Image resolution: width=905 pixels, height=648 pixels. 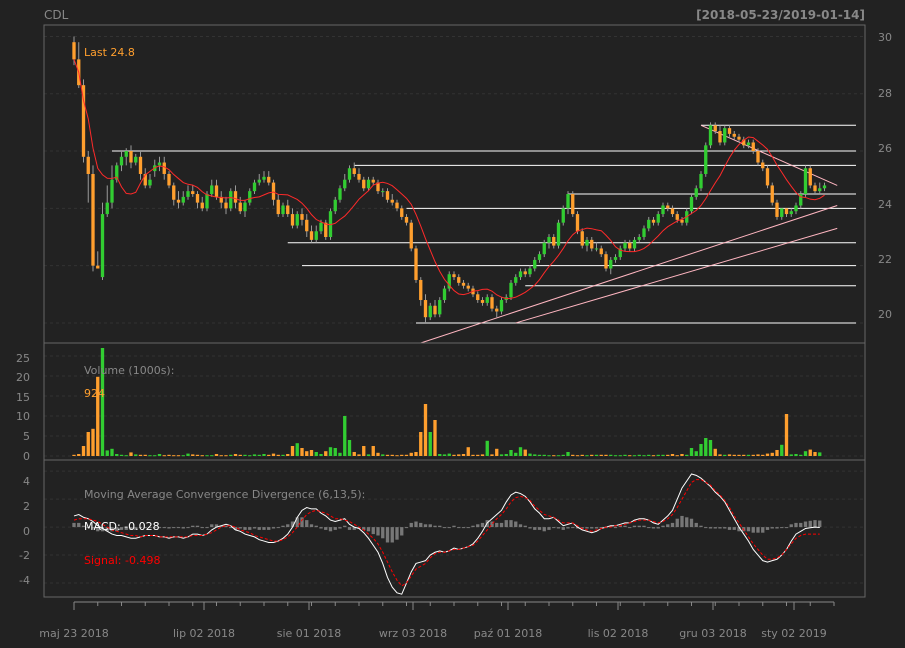 What do you see at coordinates (618, 633) in the screenshot?
I see `x-label-5: lis 02 2018` at bounding box center [618, 633].